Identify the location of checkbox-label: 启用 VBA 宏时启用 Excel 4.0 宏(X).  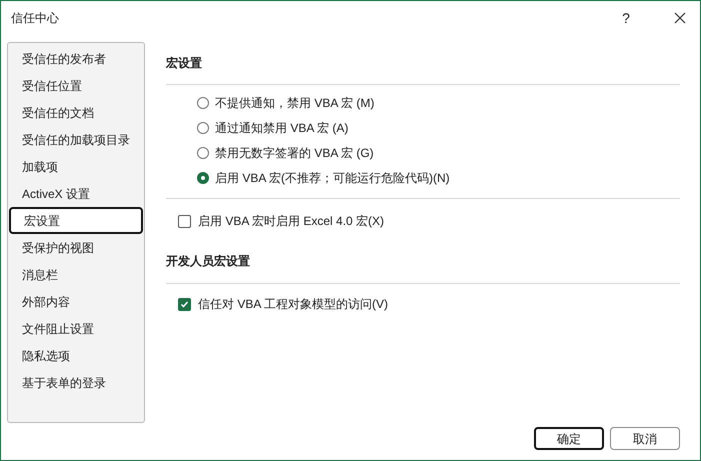
(291, 221).